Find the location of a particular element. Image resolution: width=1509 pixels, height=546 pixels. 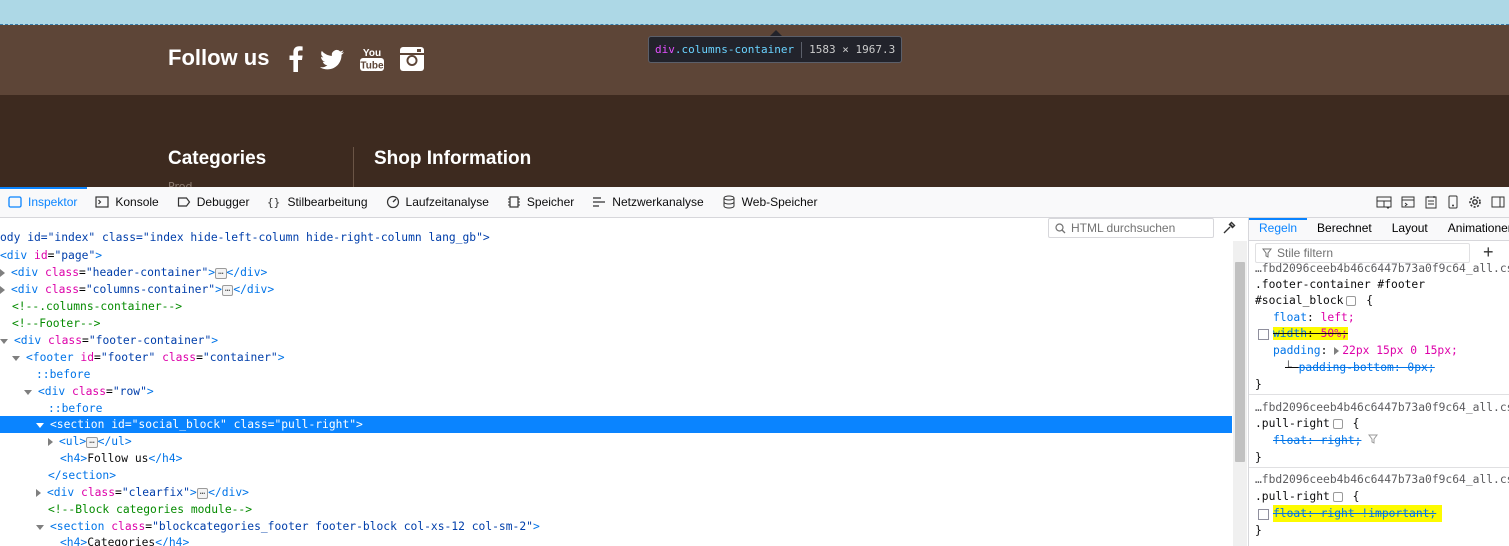

tab-console: Konsole is located at coordinates (127, 202).